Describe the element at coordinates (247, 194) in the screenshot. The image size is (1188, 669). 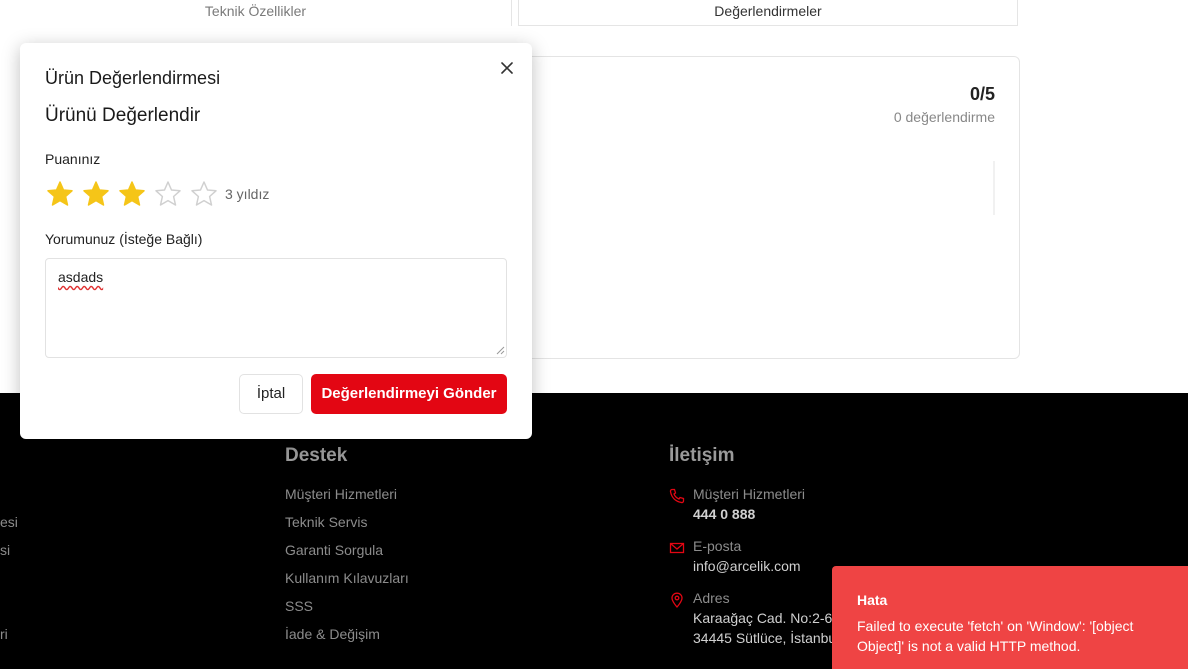
I see `rating-caption: 3 yıldız` at that location.